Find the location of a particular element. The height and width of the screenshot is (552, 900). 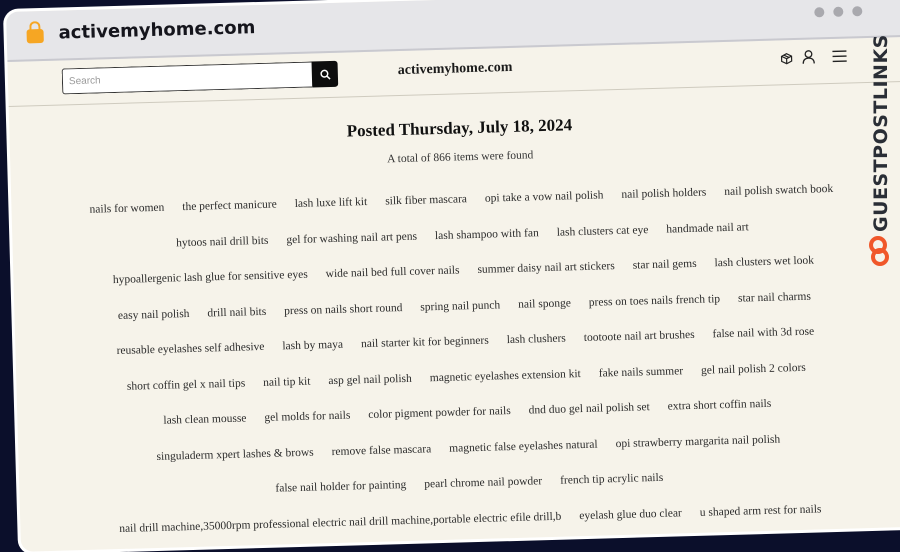

tag-link: nail sponge is located at coordinates (545, 304).